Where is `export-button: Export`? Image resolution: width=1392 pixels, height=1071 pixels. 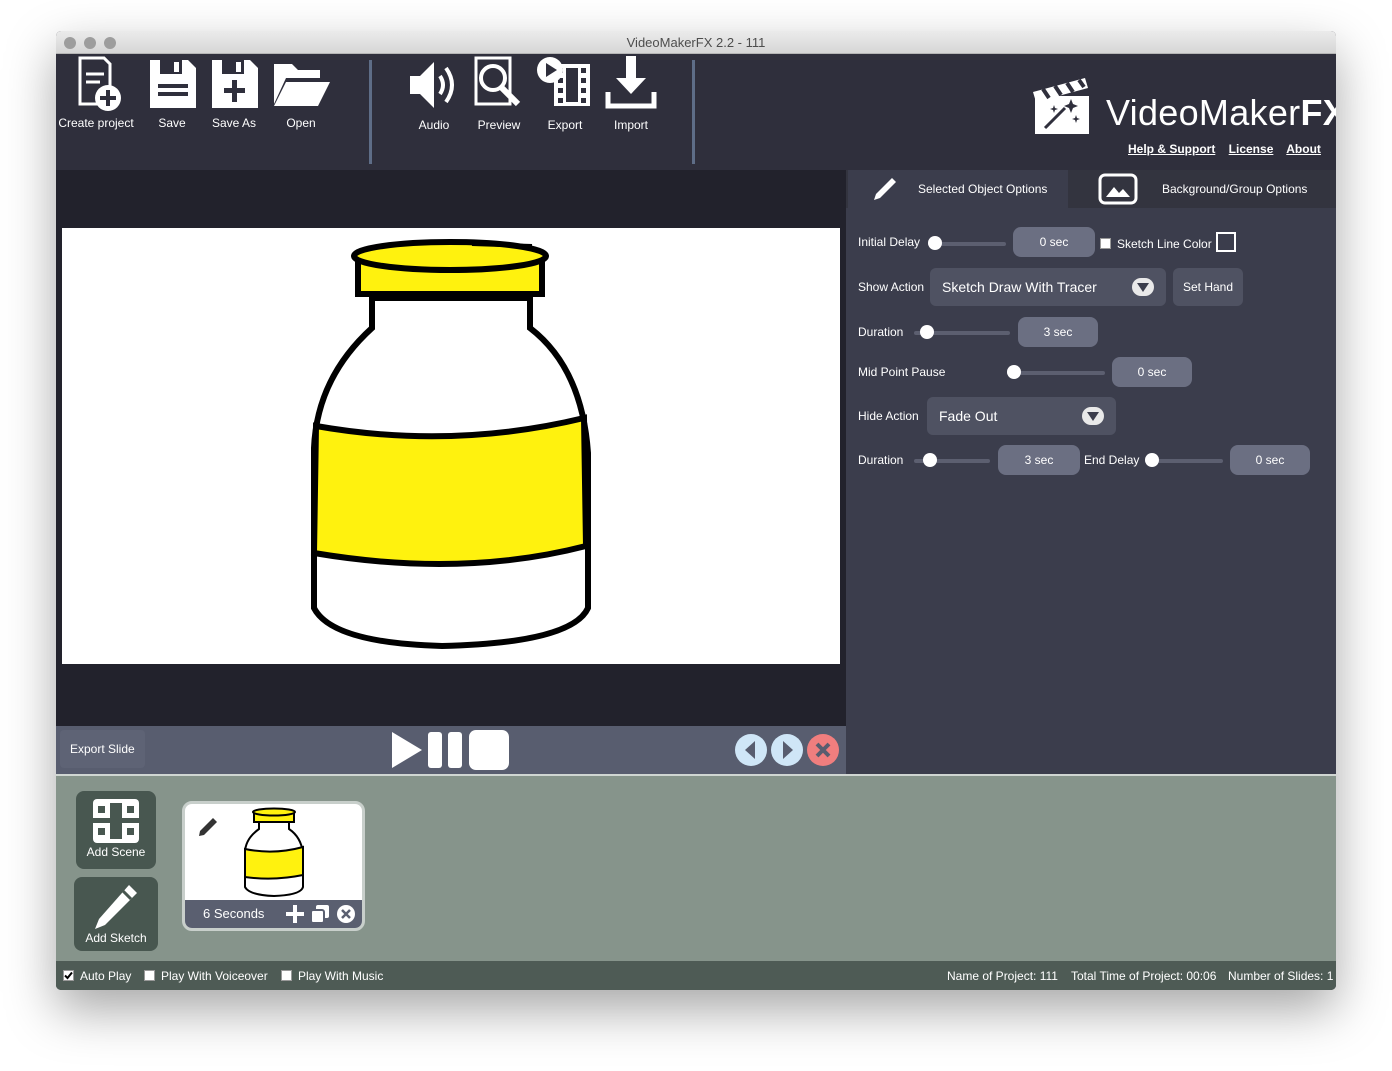
export-button: Export is located at coordinates (565, 112).